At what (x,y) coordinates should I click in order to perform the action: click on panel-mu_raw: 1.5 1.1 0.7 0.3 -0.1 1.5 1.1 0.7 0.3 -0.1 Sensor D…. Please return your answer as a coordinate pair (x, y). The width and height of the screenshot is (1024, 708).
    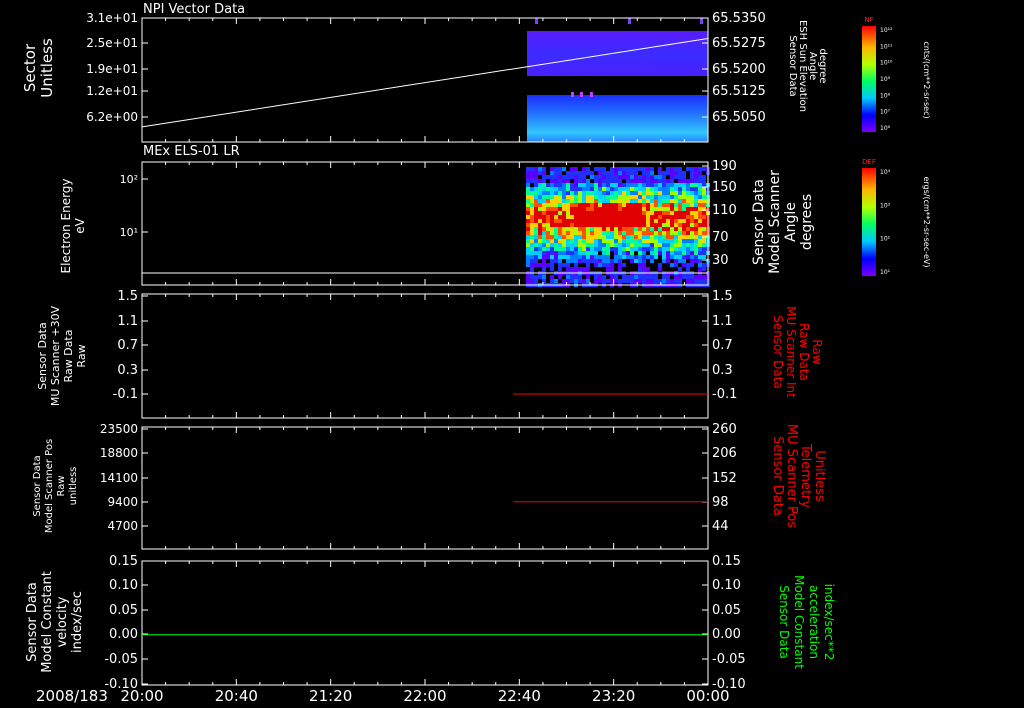
    Looking at the image, I should click on (430, 354).